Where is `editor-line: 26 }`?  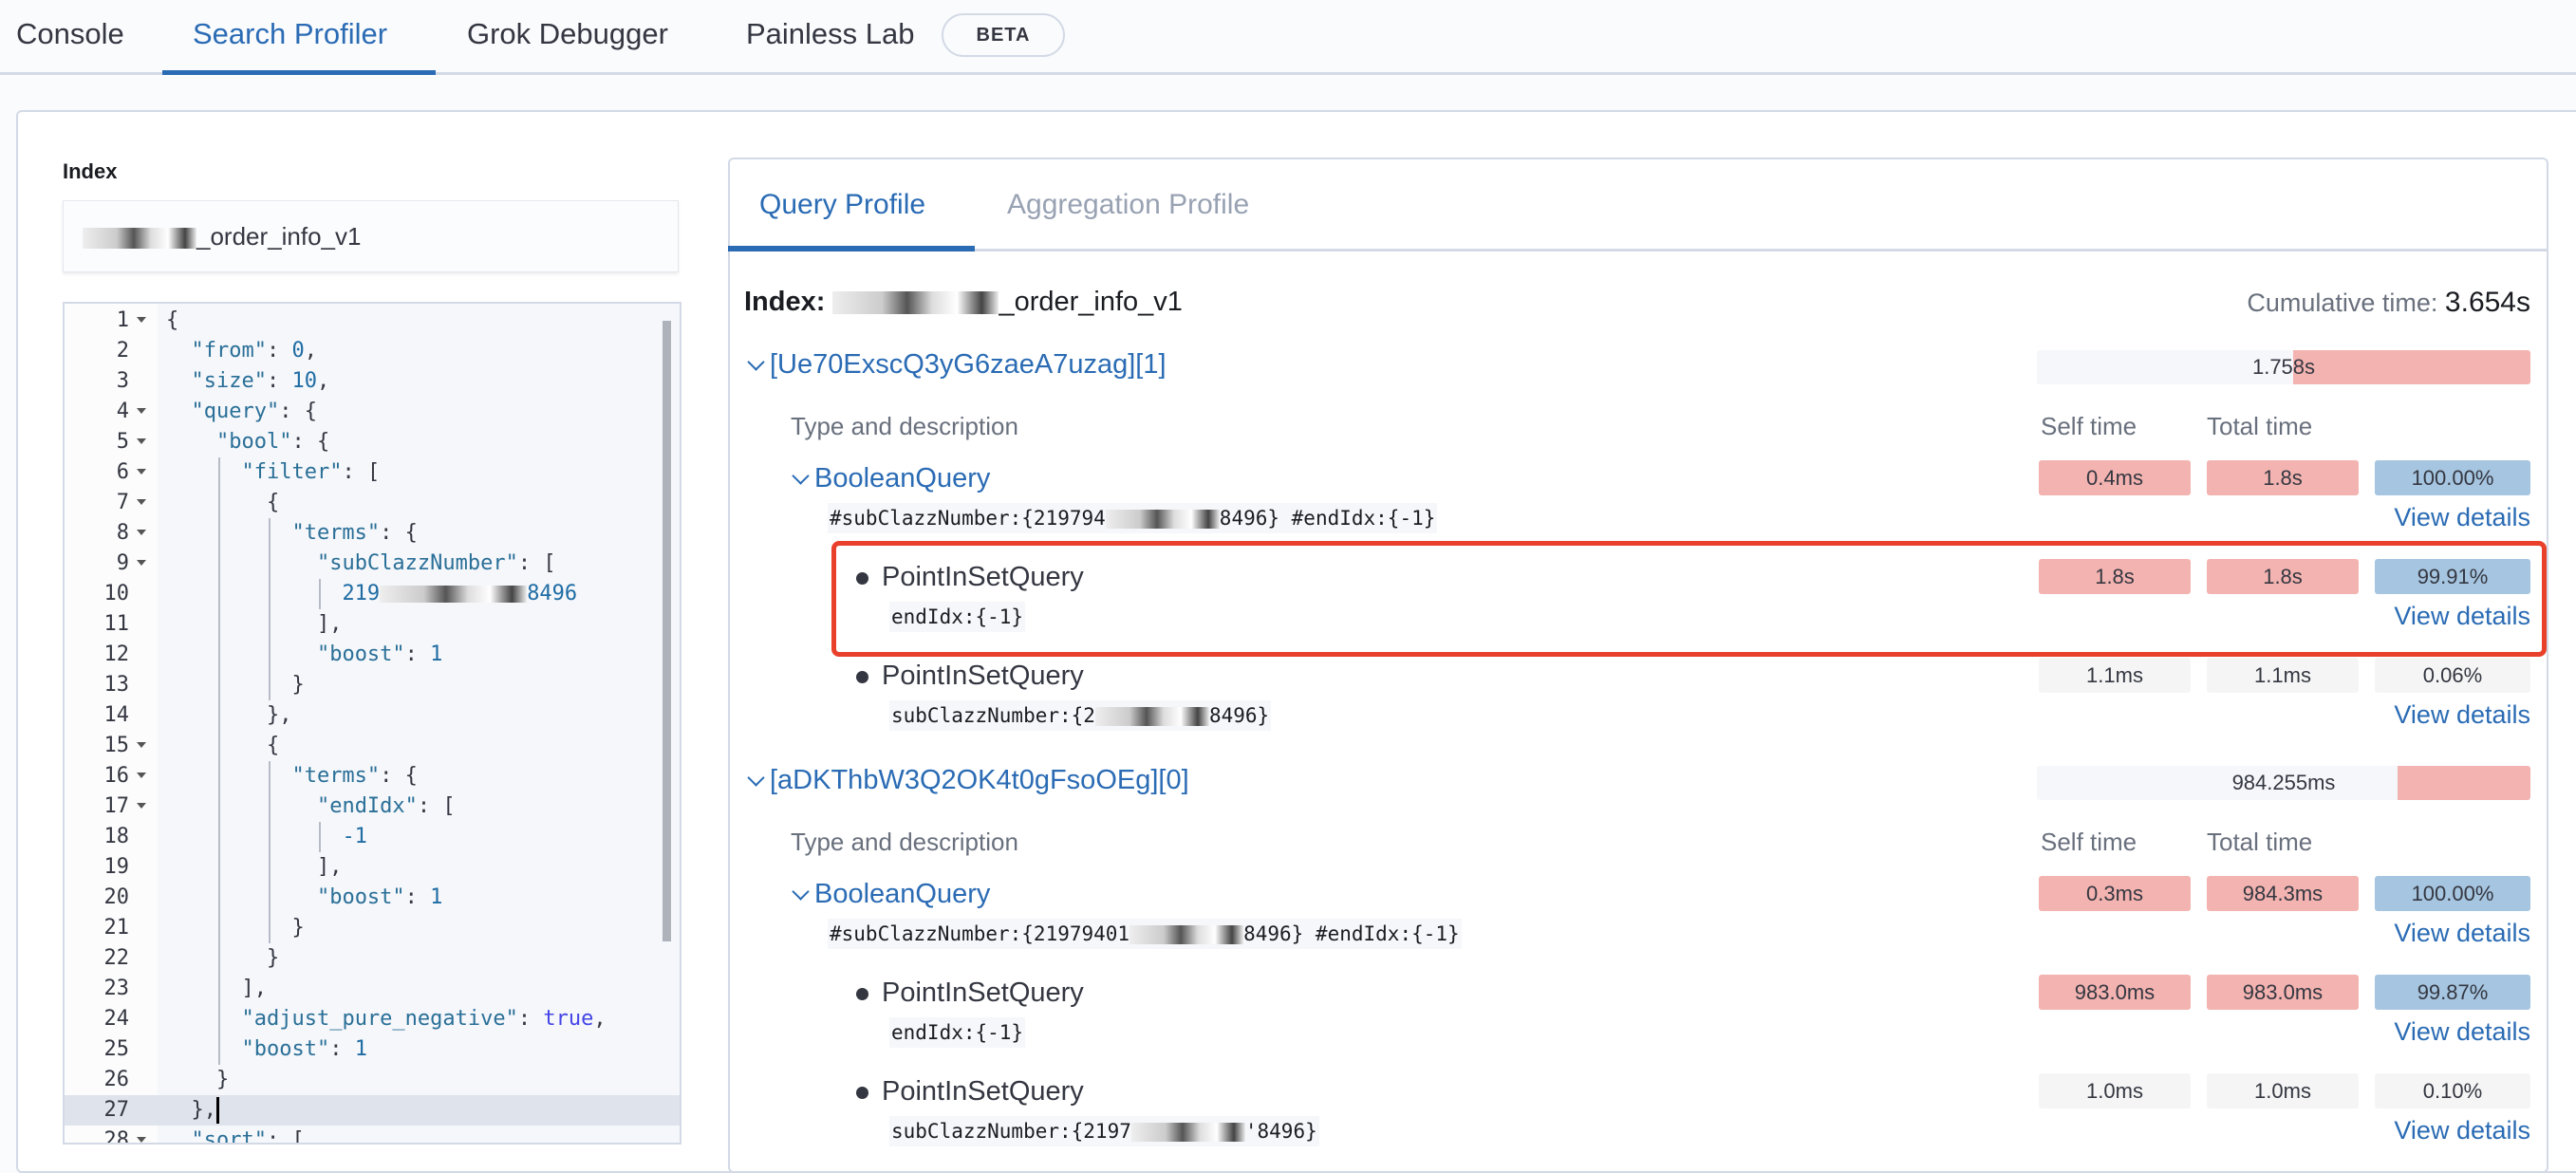
editor-line: 26 } is located at coordinates (373, 1080).